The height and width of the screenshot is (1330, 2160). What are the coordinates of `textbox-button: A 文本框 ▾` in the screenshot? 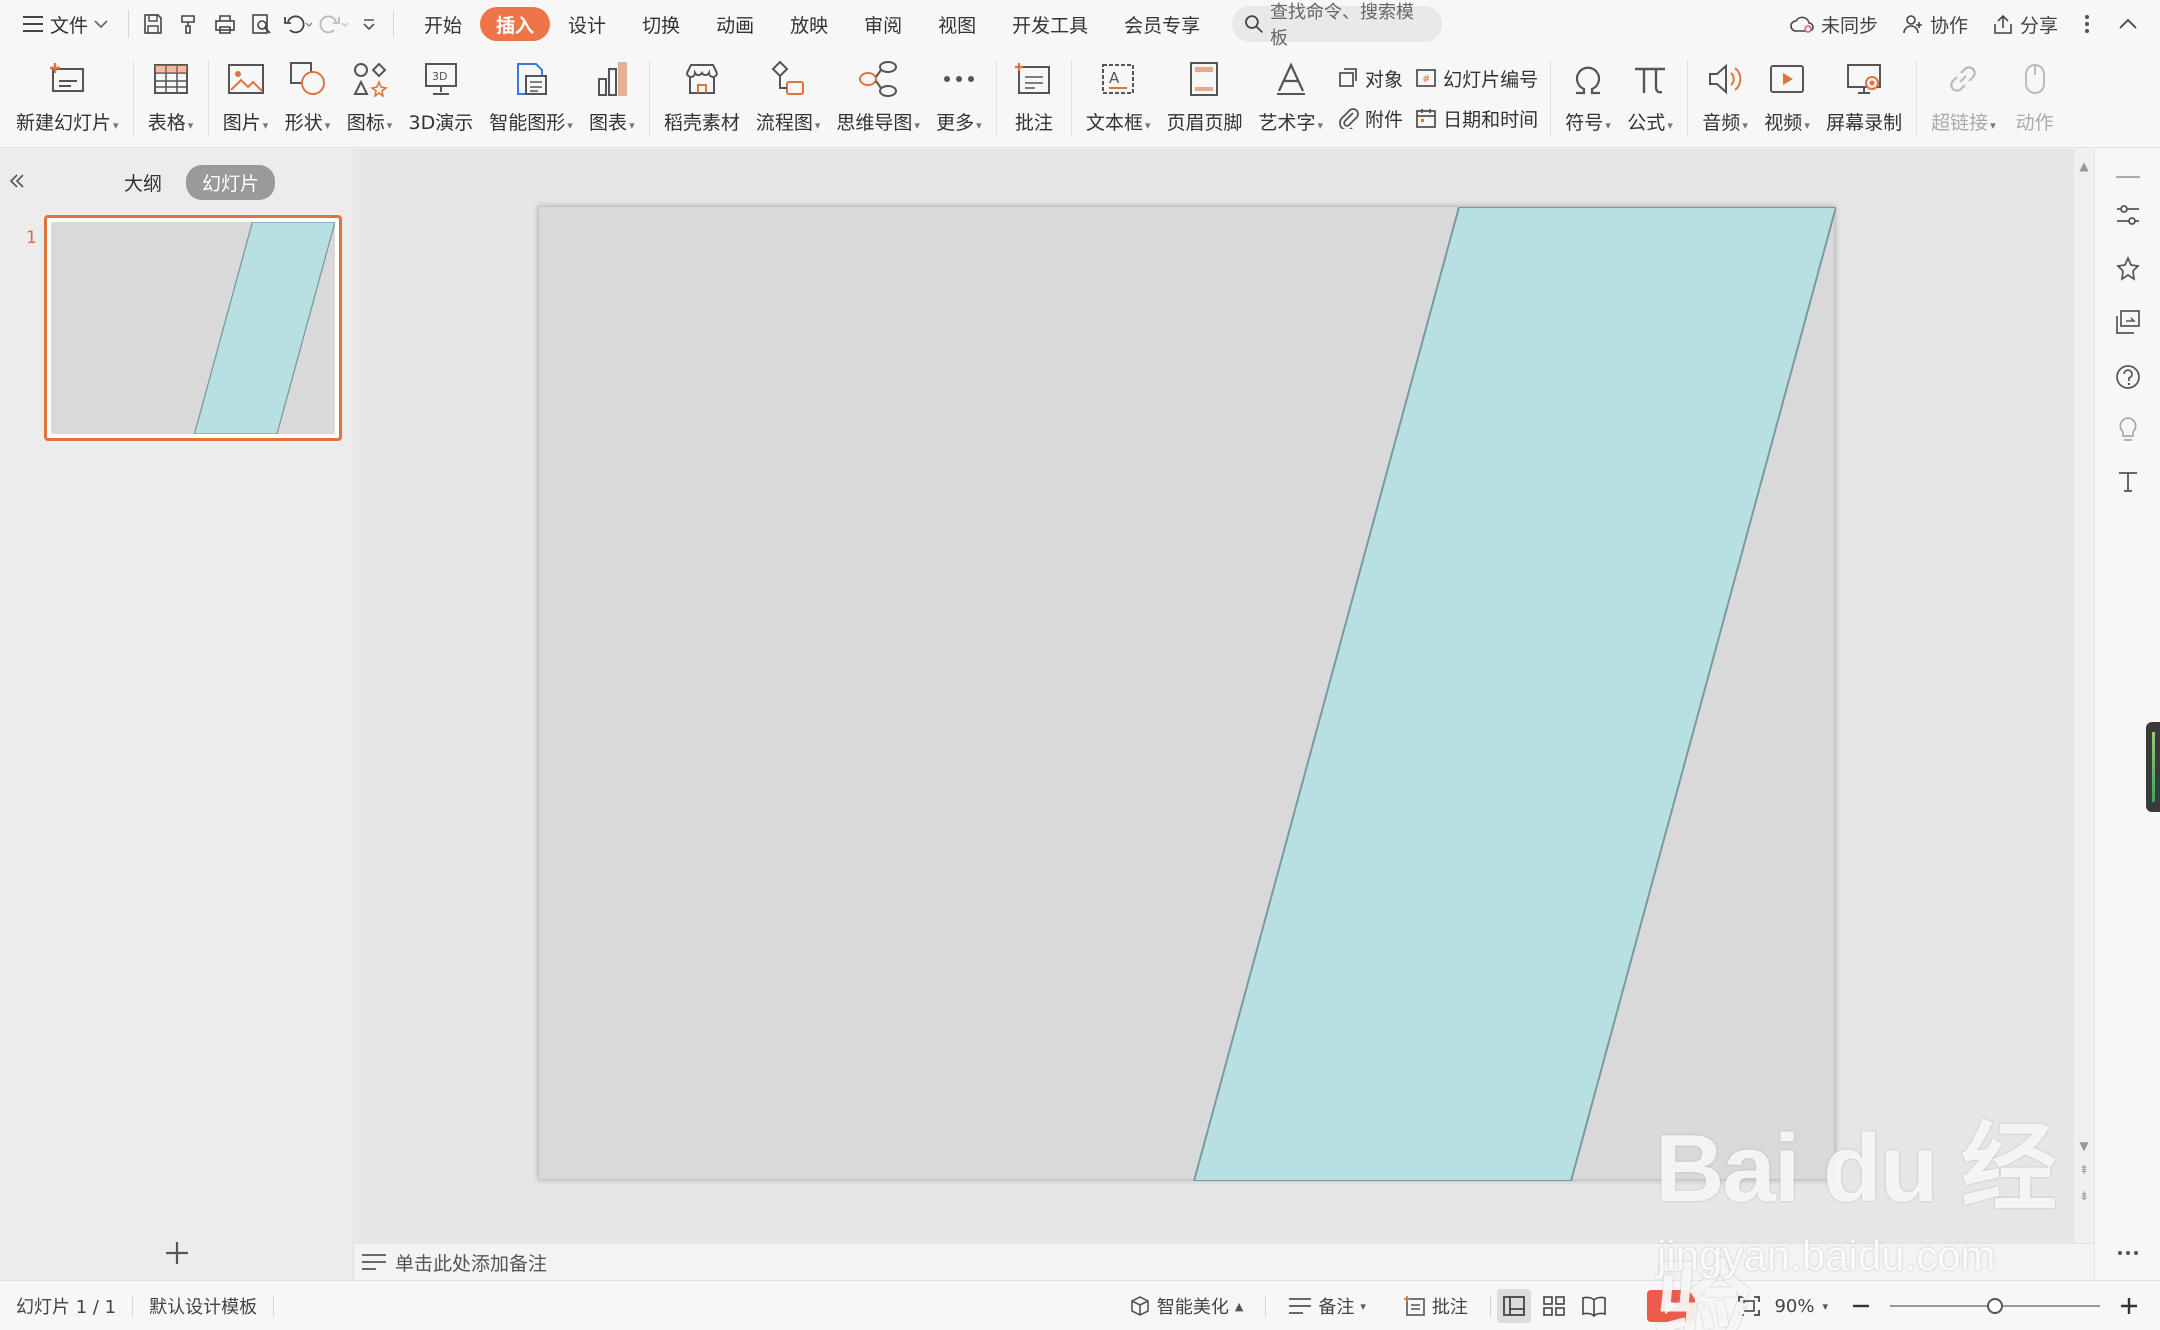 It's located at (1118, 98).